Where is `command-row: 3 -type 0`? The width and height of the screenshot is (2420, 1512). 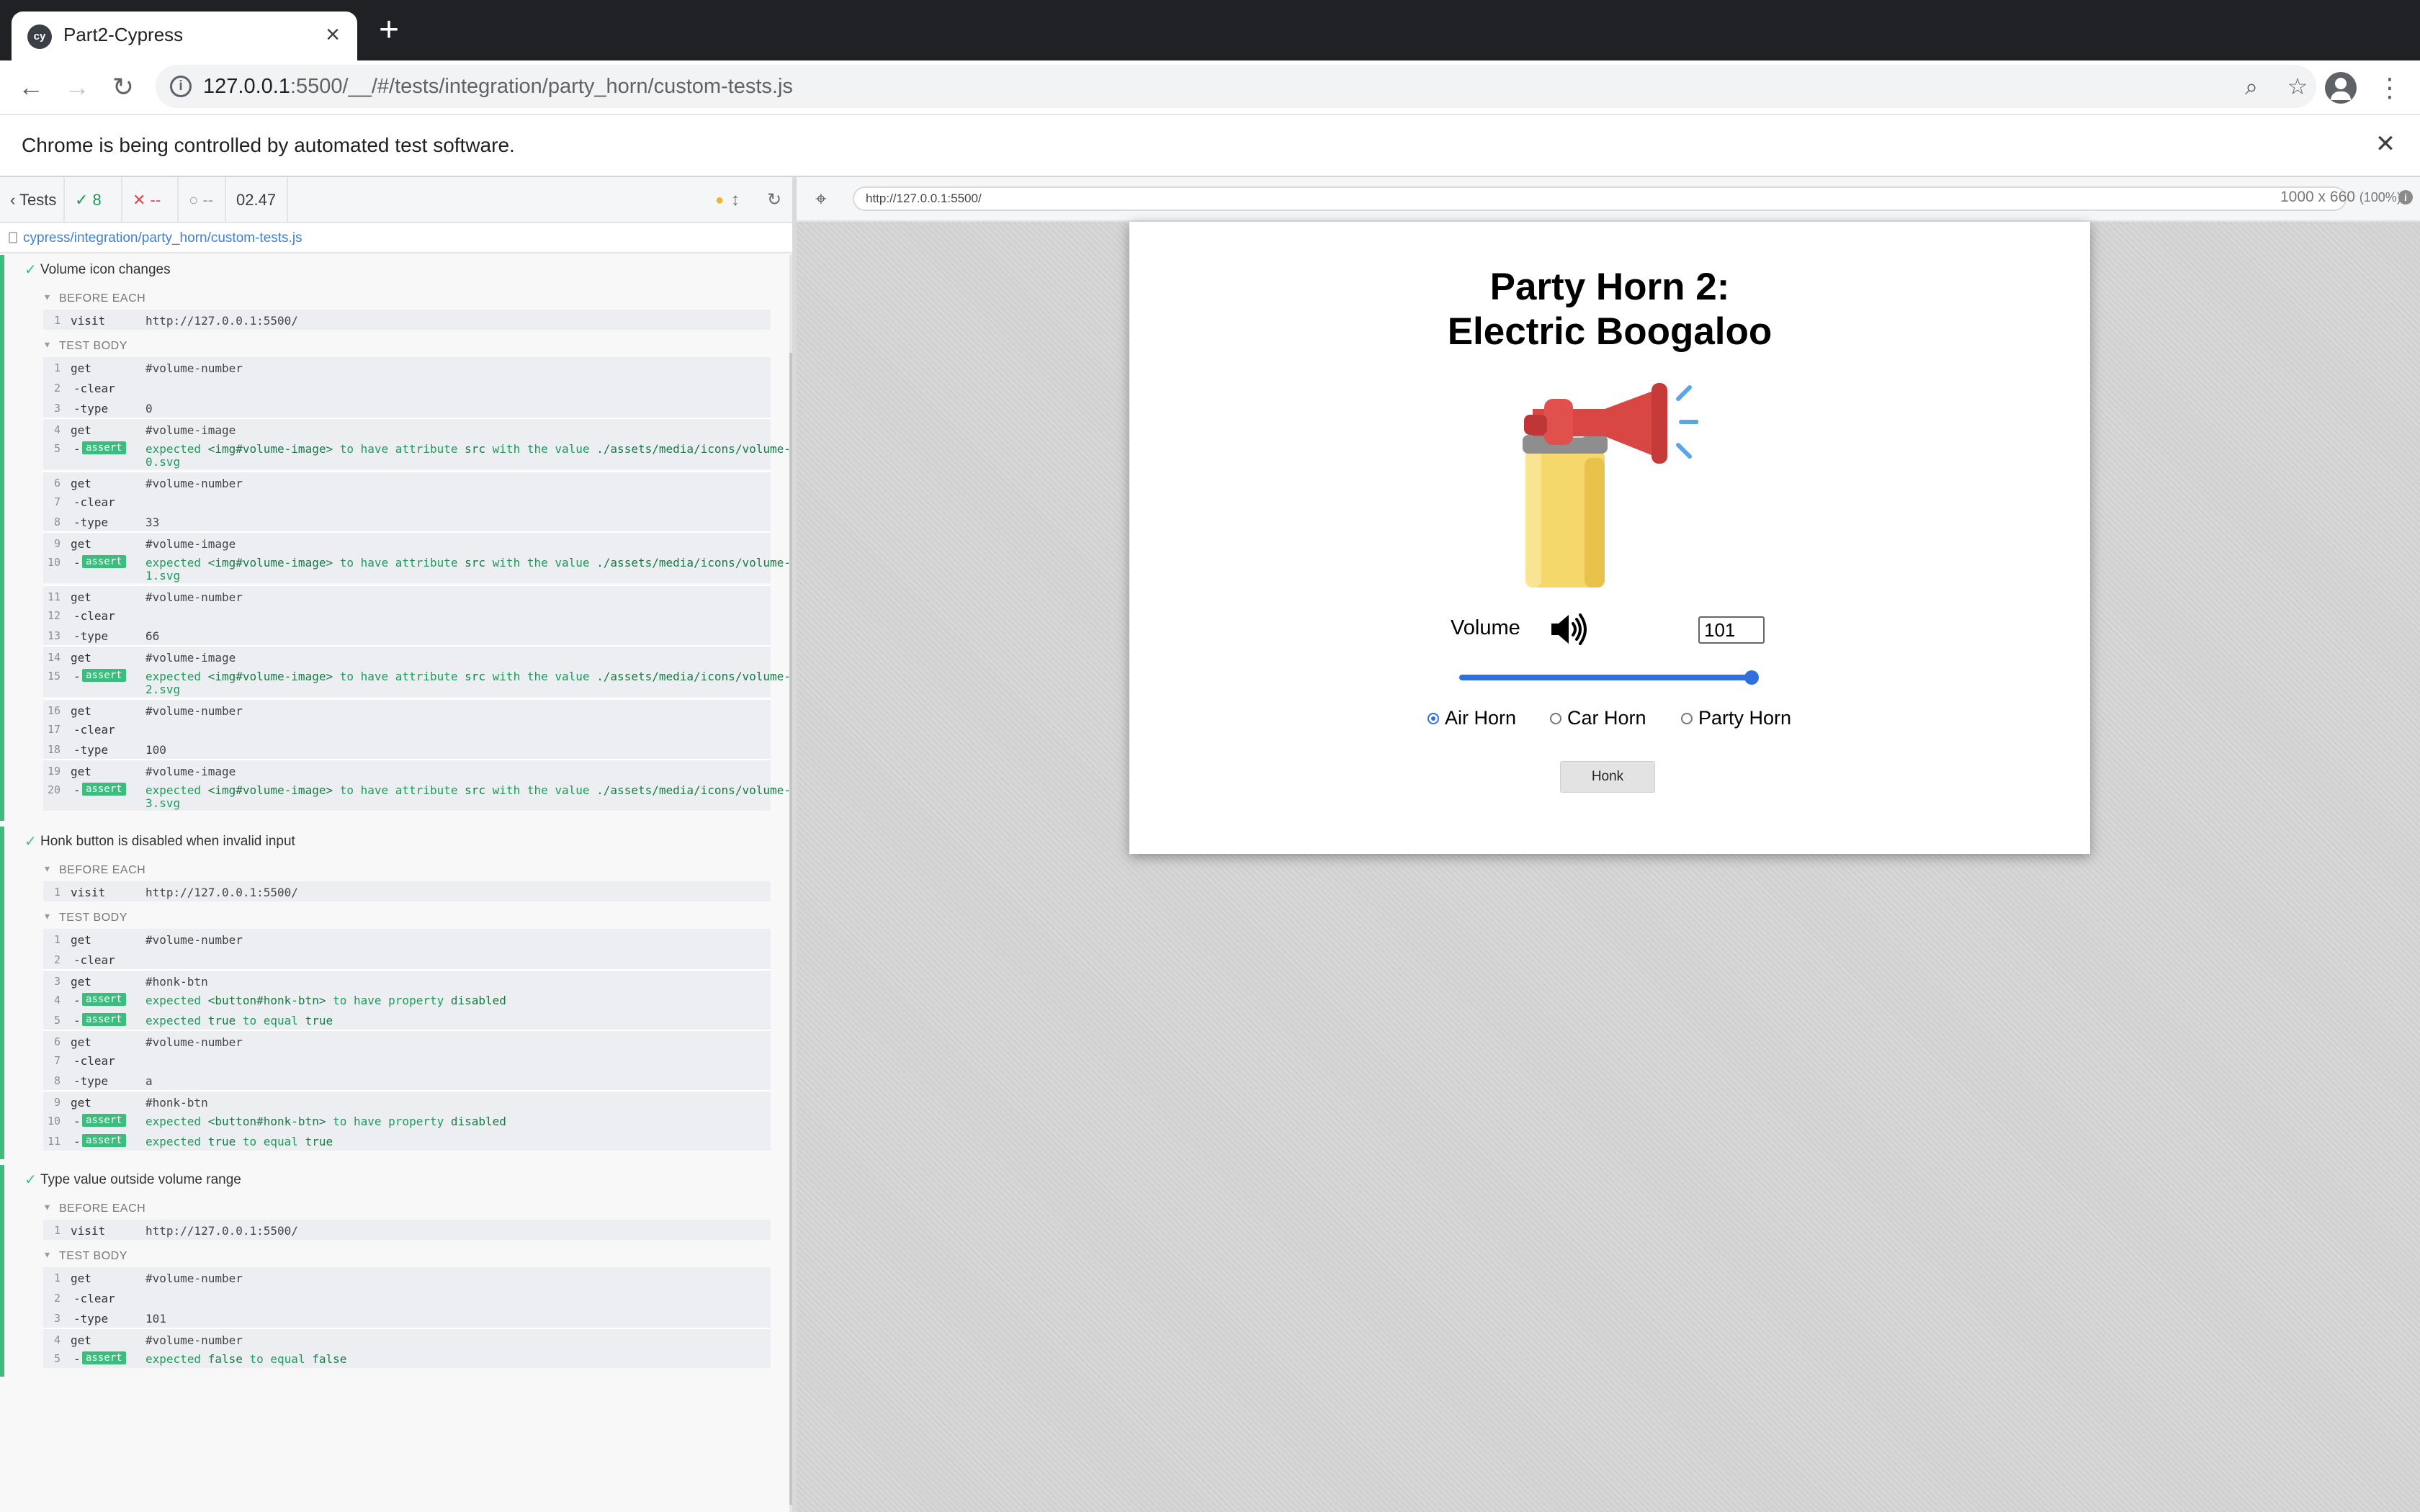 command-row: 3 -type 0 is located at coordinates (407, 407).